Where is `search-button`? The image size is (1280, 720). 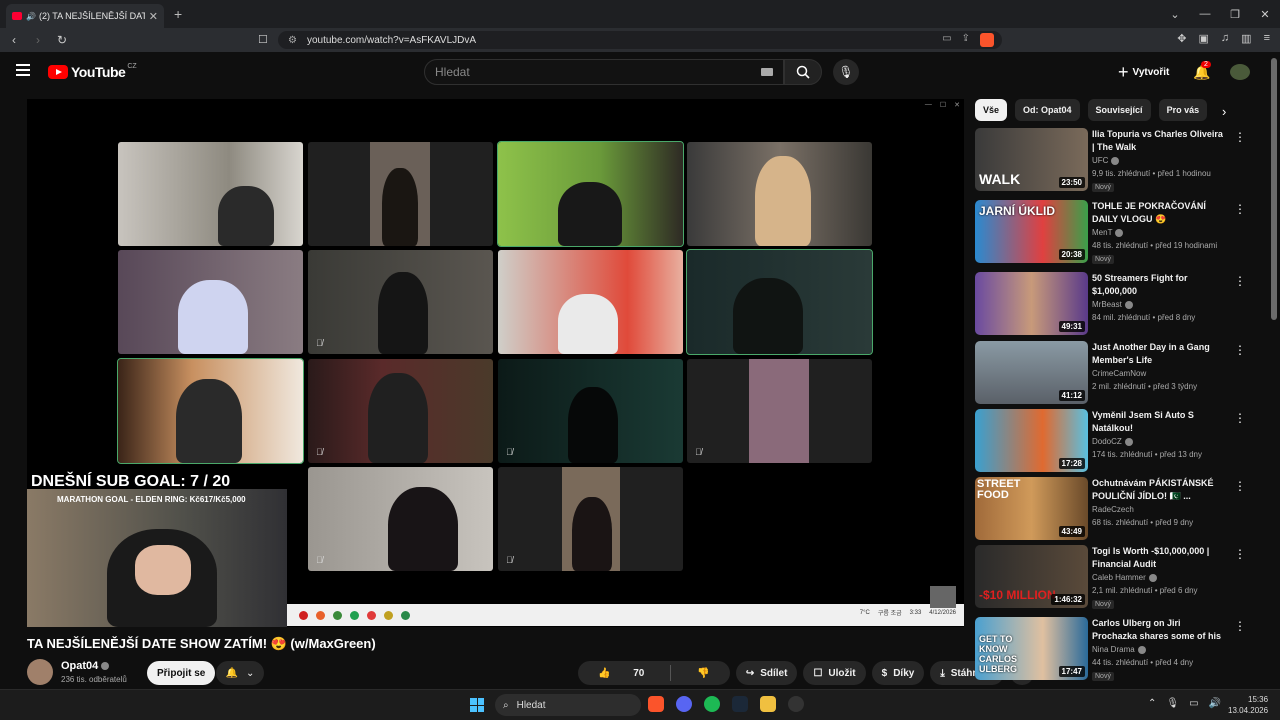
search-button is located at coordinates (803, 72).